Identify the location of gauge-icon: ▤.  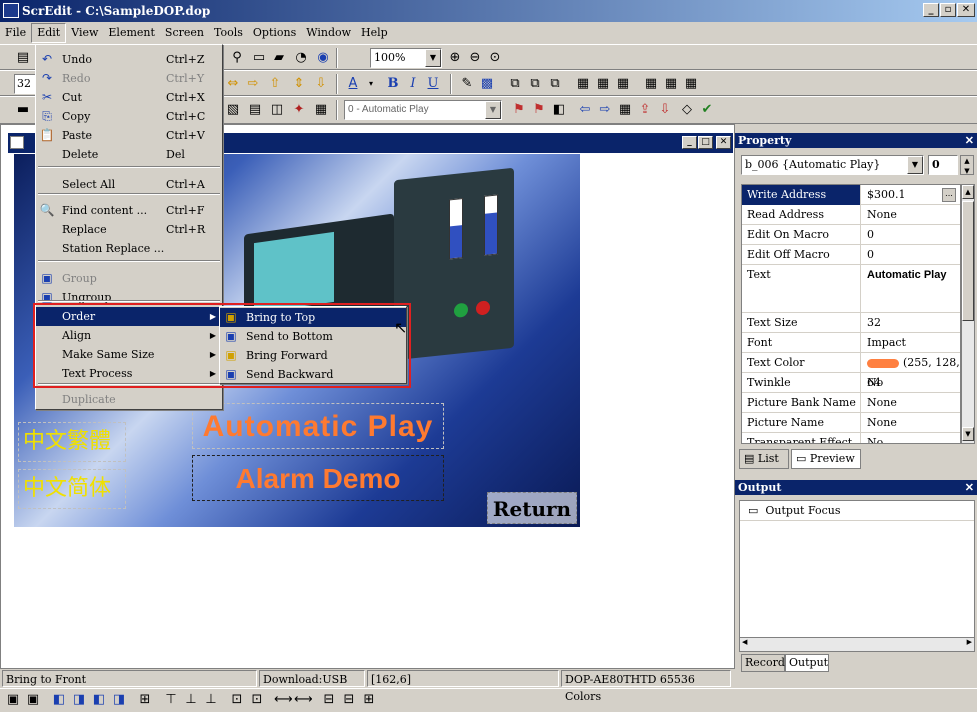
(255, 110).